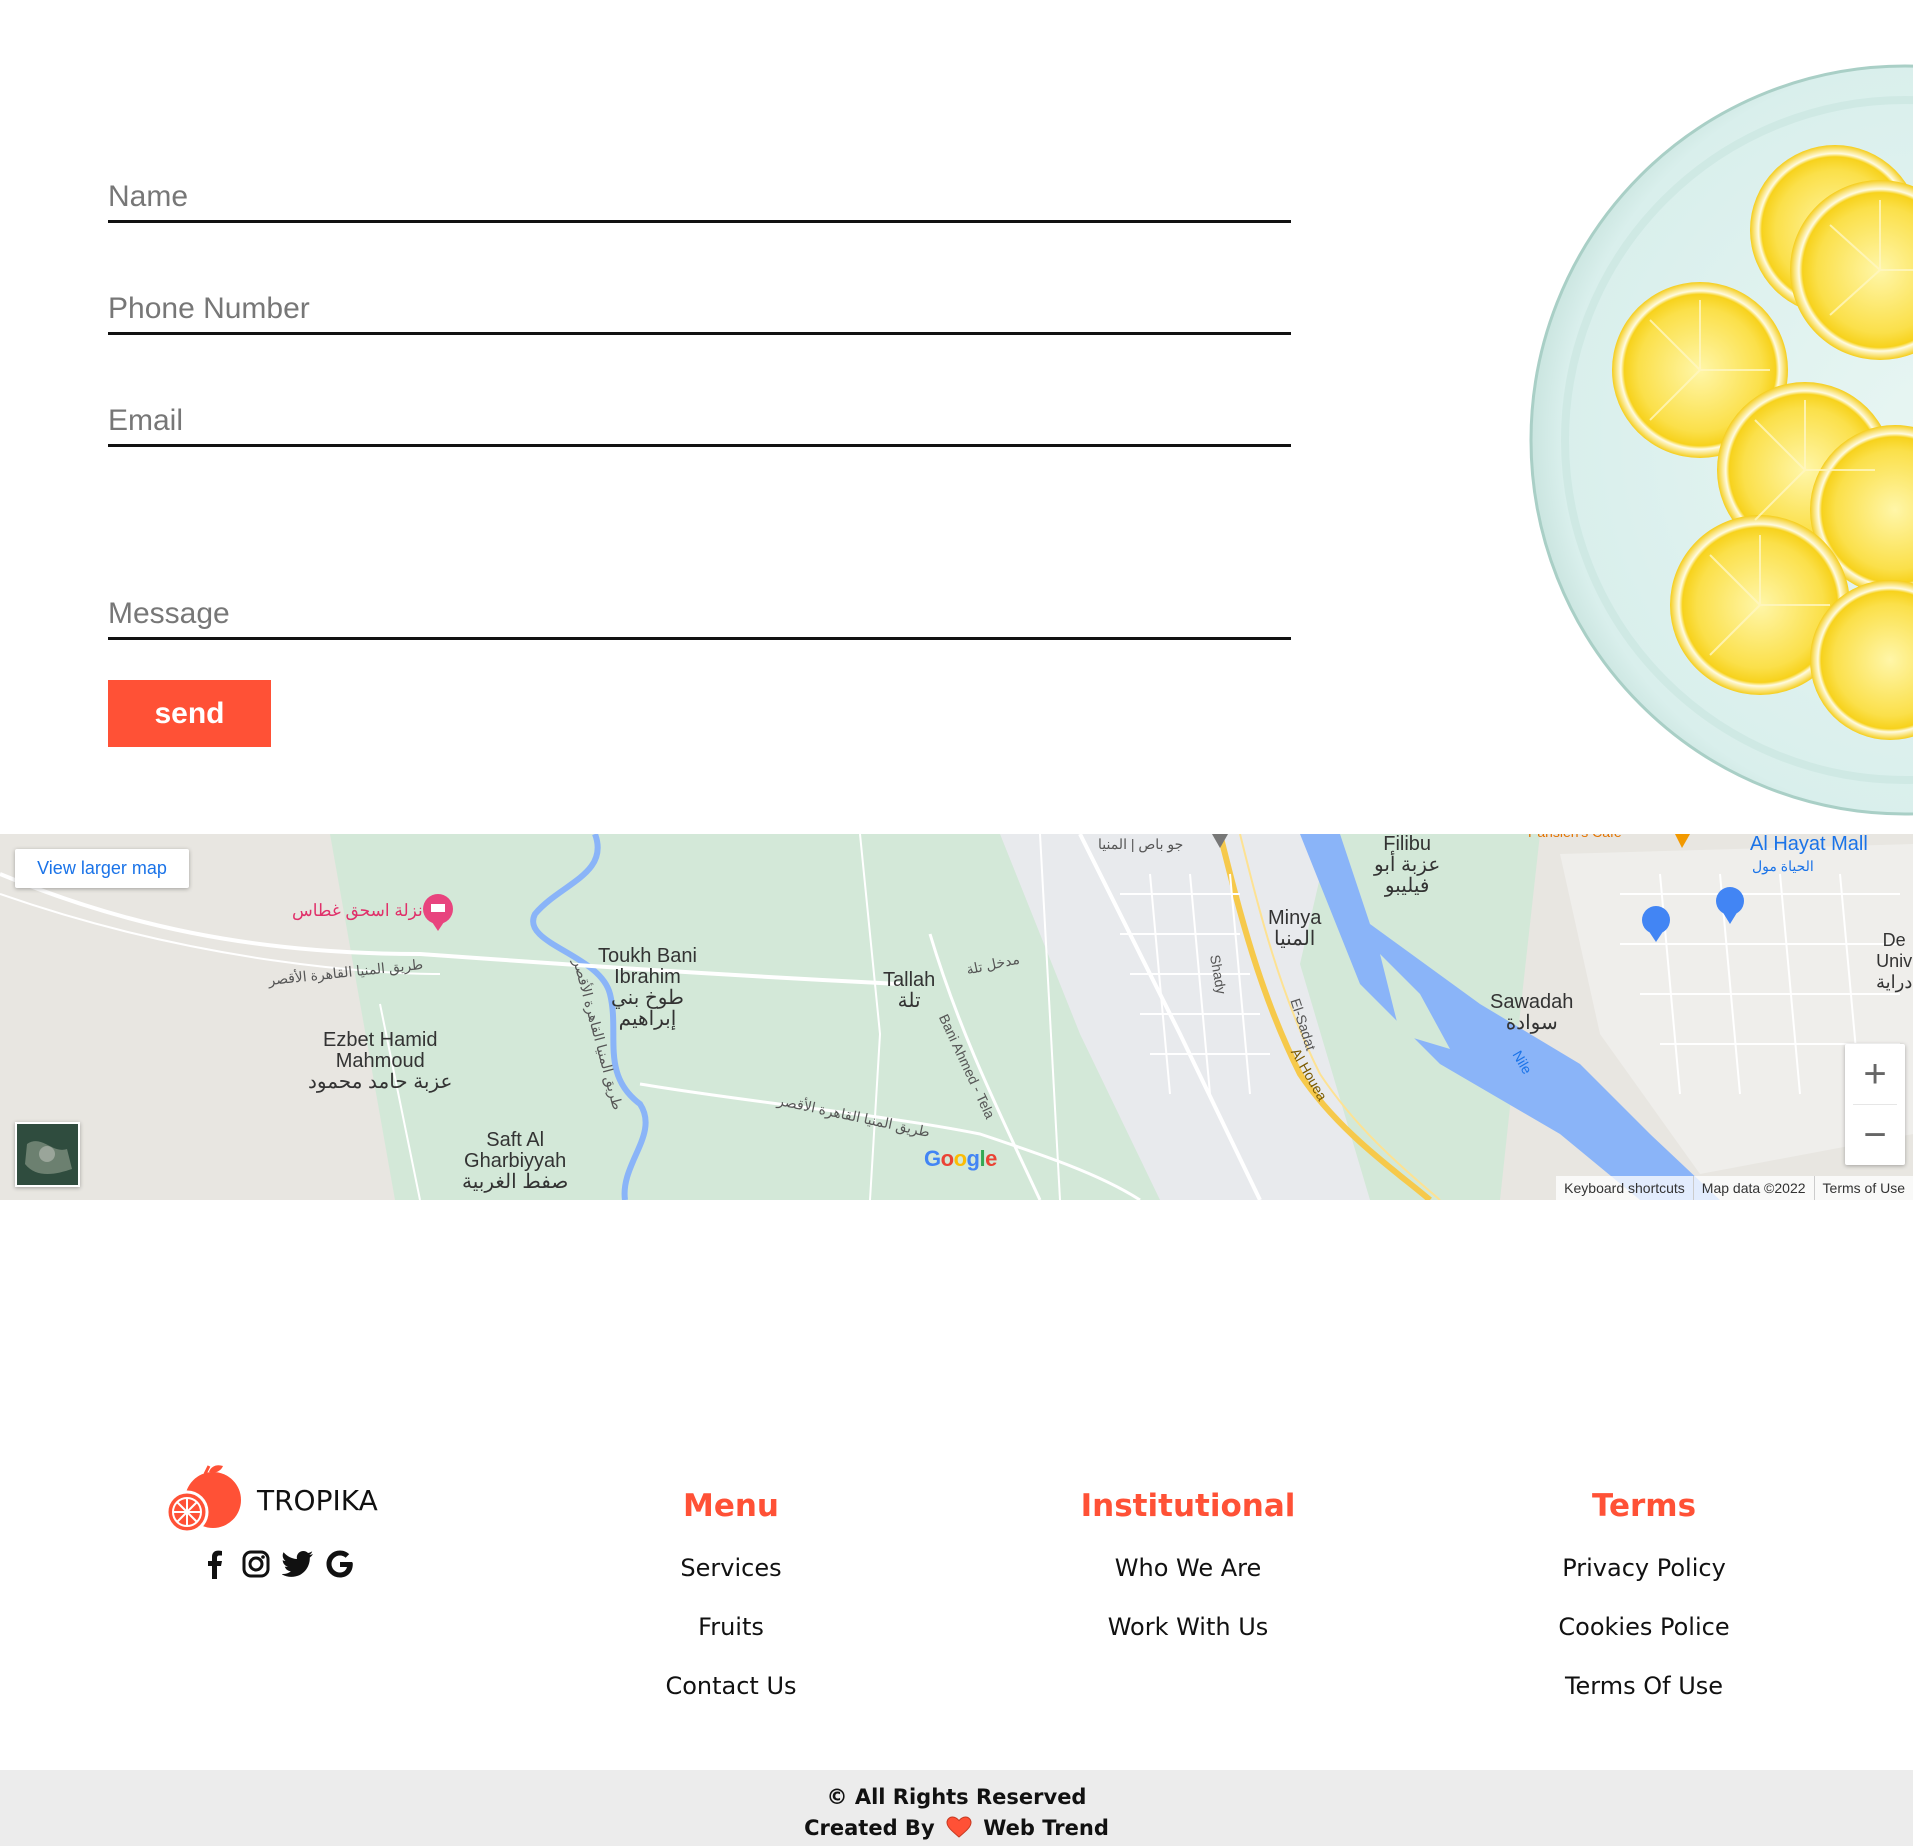 This screenshot has height=1846, width=1913. I want to click on map-label-parisiens: Parisien's Cafe, so click(1575, 838).